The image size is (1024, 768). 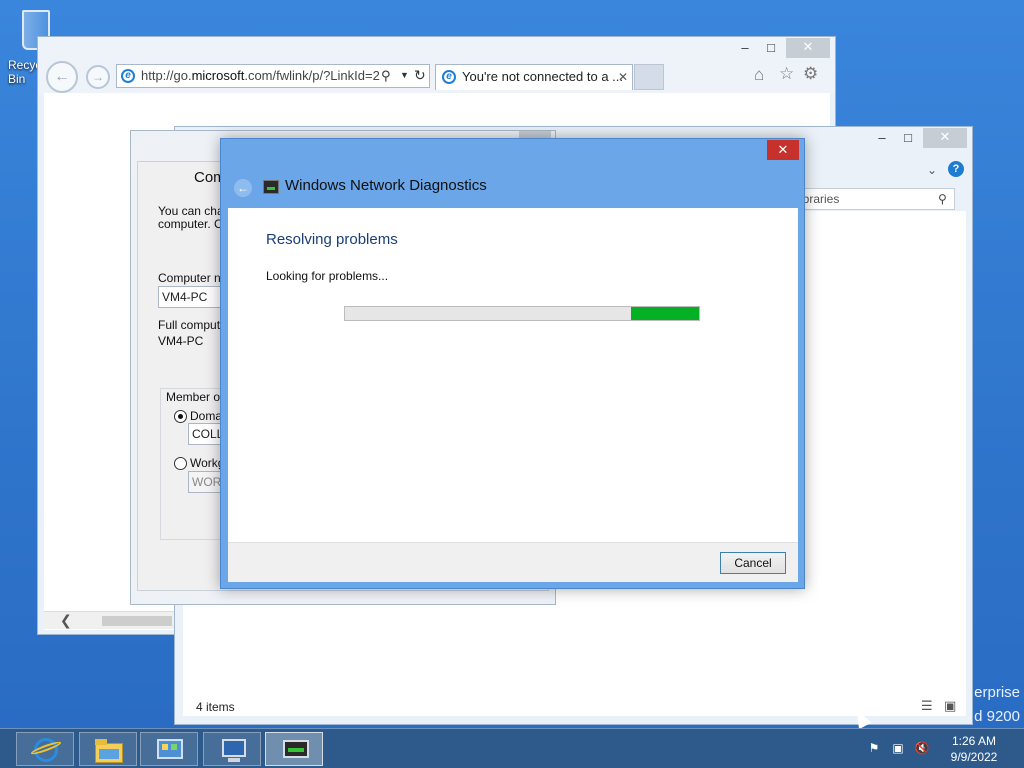 What do you see at coordinates (166, 75) in the screenshot?
I see `address-host-prefix: http://go.` at bounding box center [166, 75].